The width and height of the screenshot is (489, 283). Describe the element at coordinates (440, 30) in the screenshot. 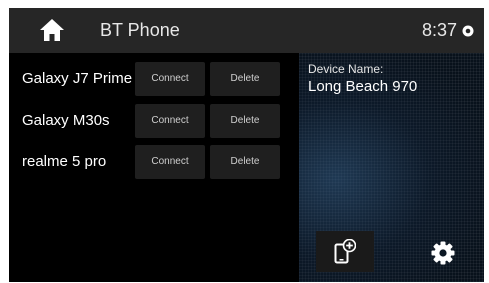

I see `clock: 8:37` at that location.